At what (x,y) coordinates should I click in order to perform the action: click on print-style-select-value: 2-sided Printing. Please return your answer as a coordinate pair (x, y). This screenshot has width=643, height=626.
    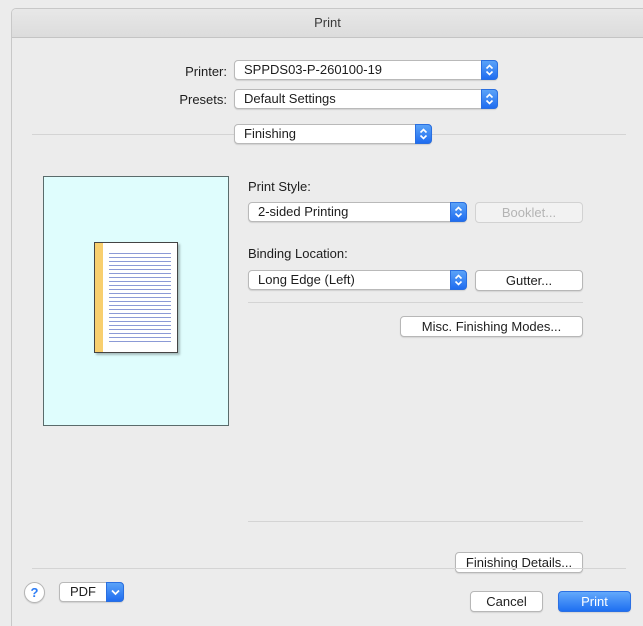
    Looking at the image, I should click on (303, 211).